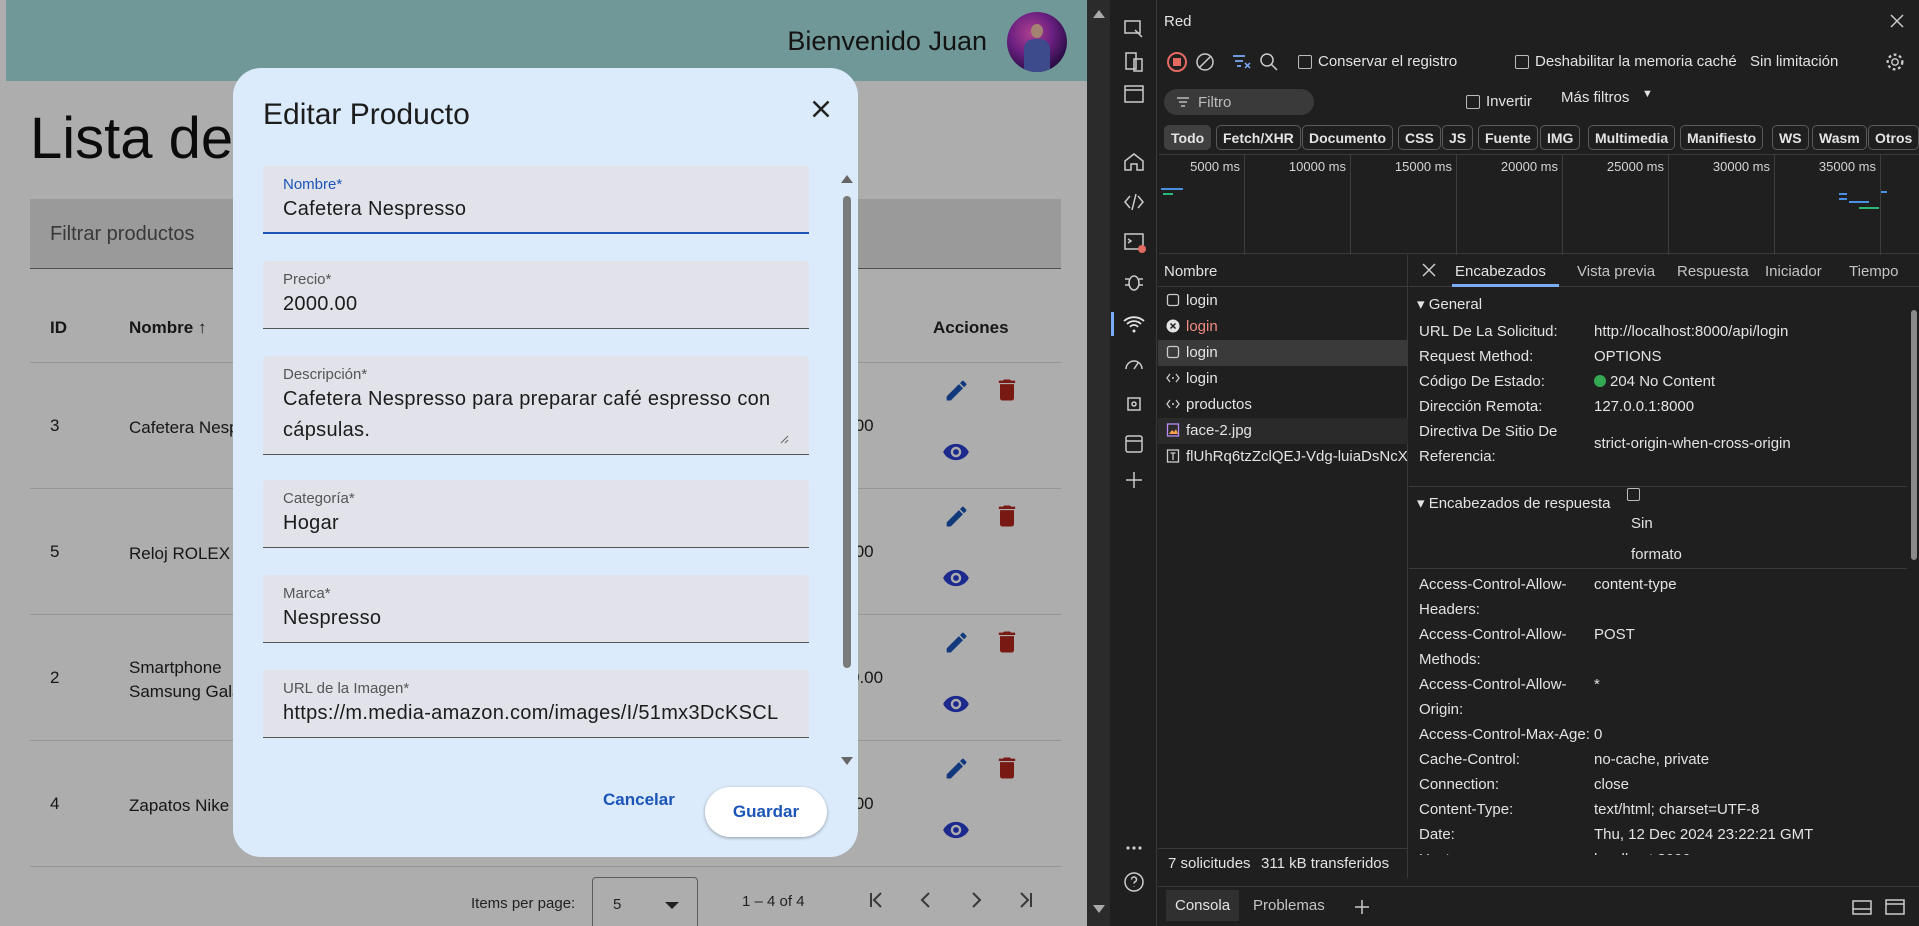  I want to click on inspect-icon, so click(1134, 30).